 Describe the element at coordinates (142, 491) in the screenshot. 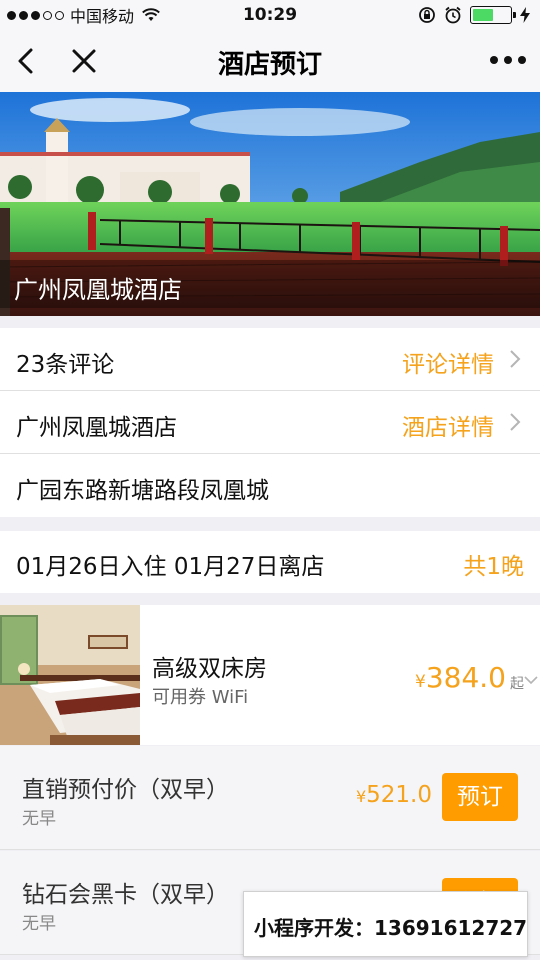

I see `hotel-address: 广园东路新塘路段凤凰城` at that location.